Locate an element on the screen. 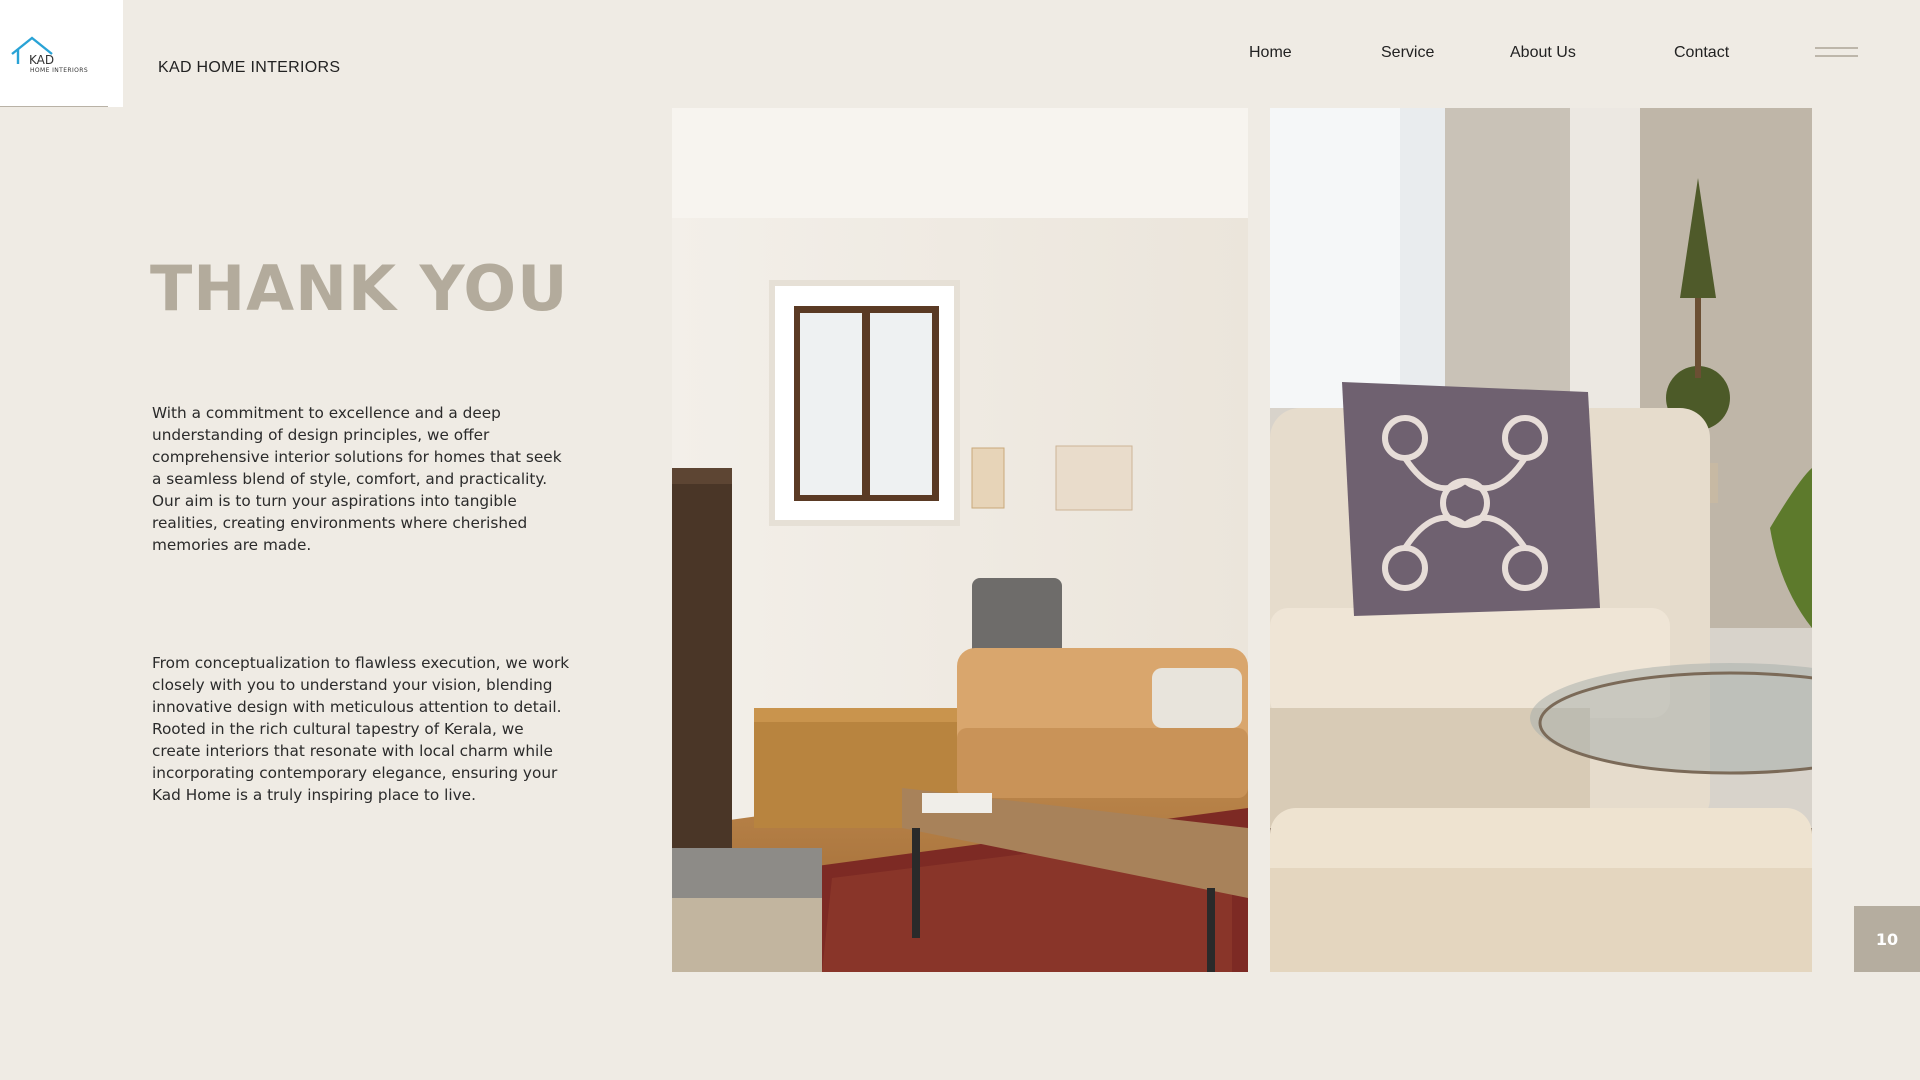  house-logo-icon: KAD HOME INTERIORS is located at coordinates (49, 55).